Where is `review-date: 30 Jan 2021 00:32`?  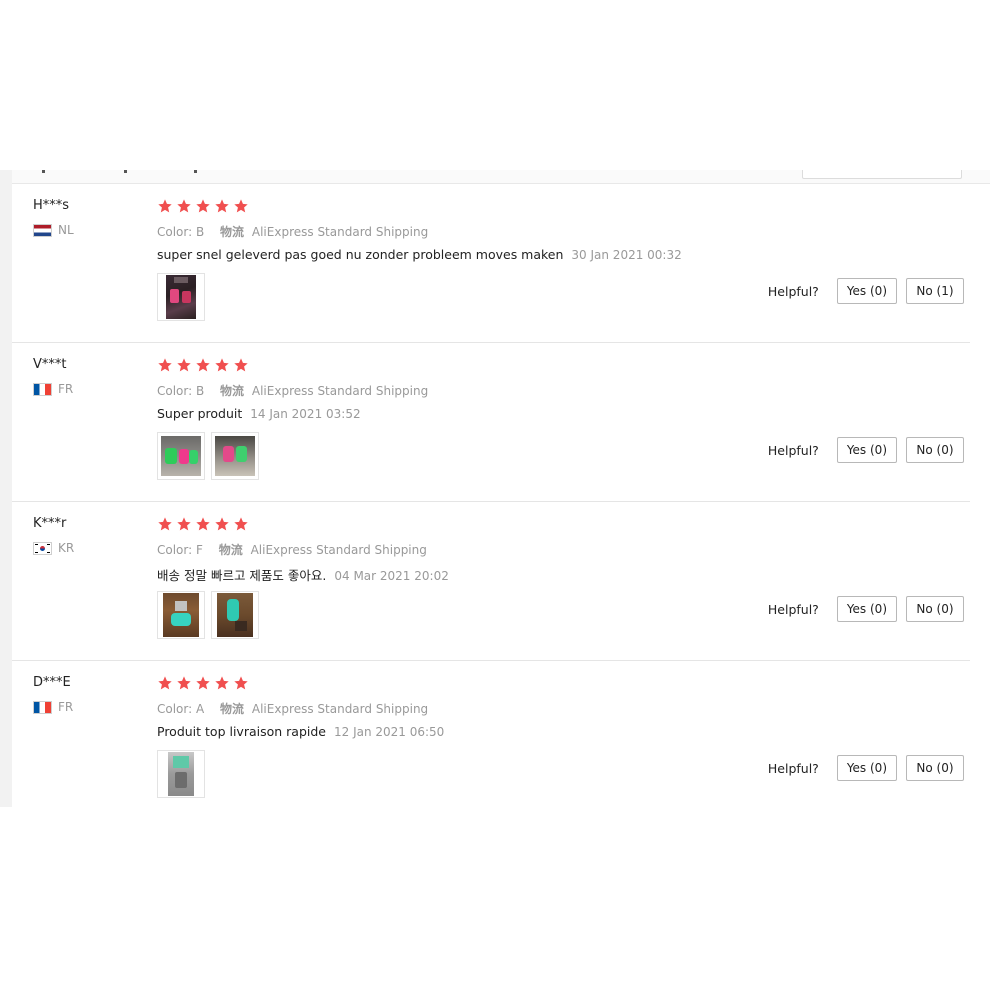 review-date: 30 Jan 2021 00:32 is located at coordinates (626, 255).